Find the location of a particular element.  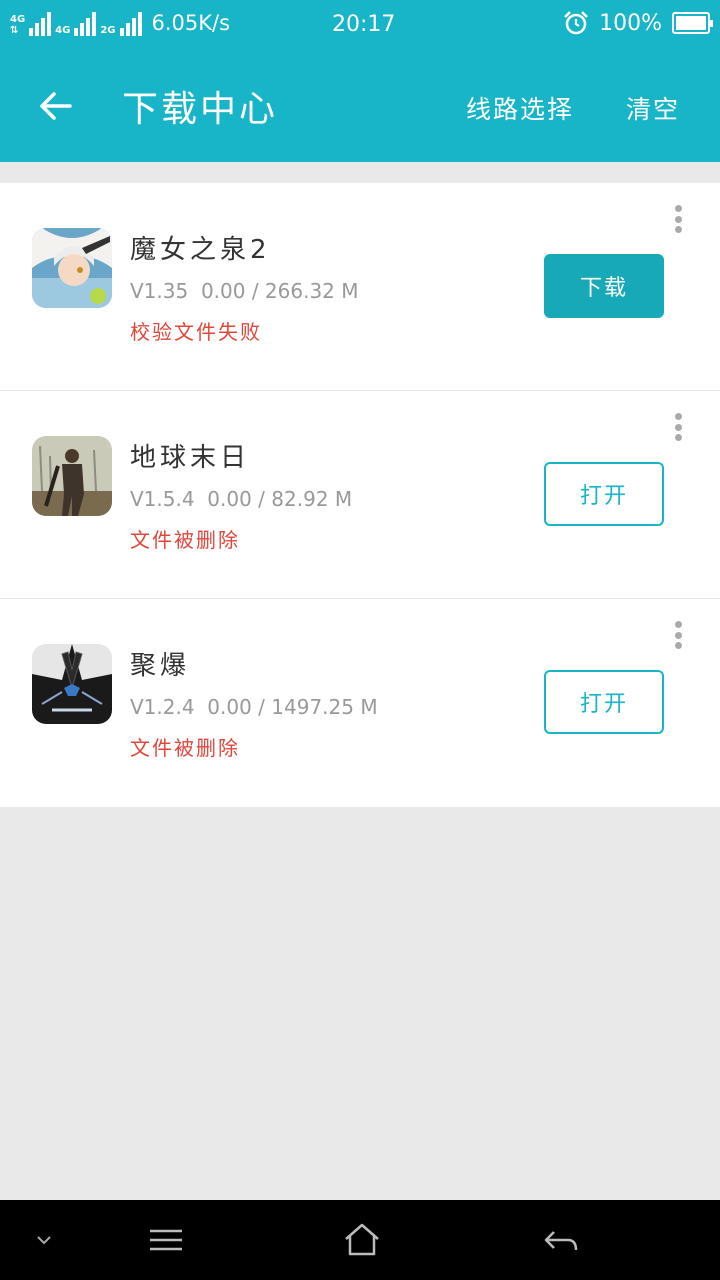

home-icon is located at coordinates (362, 1240).